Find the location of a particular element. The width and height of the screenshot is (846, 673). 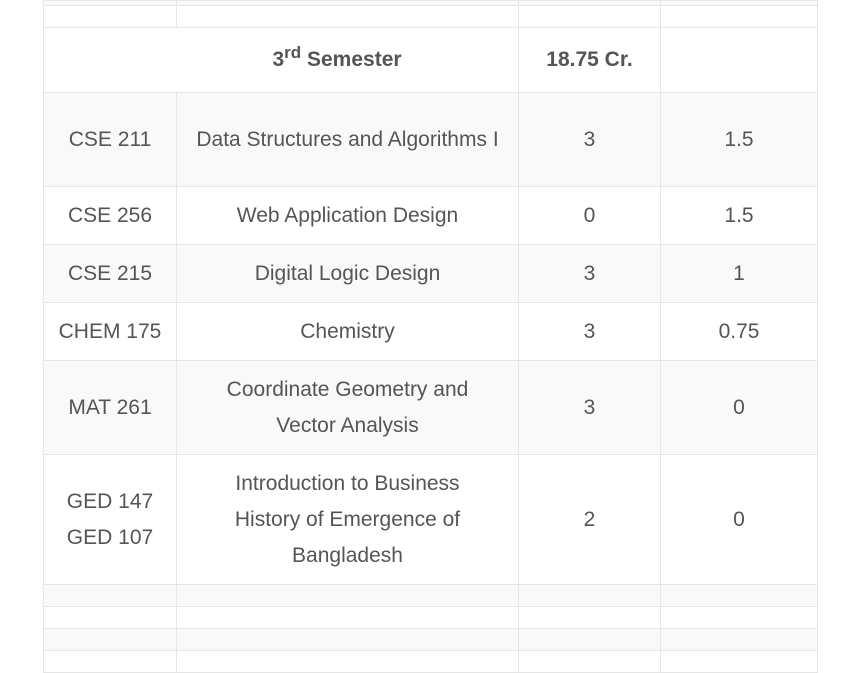

semester-header-row: 3rd Semester 18.75 Cr. is located at coordinates (430, 60).